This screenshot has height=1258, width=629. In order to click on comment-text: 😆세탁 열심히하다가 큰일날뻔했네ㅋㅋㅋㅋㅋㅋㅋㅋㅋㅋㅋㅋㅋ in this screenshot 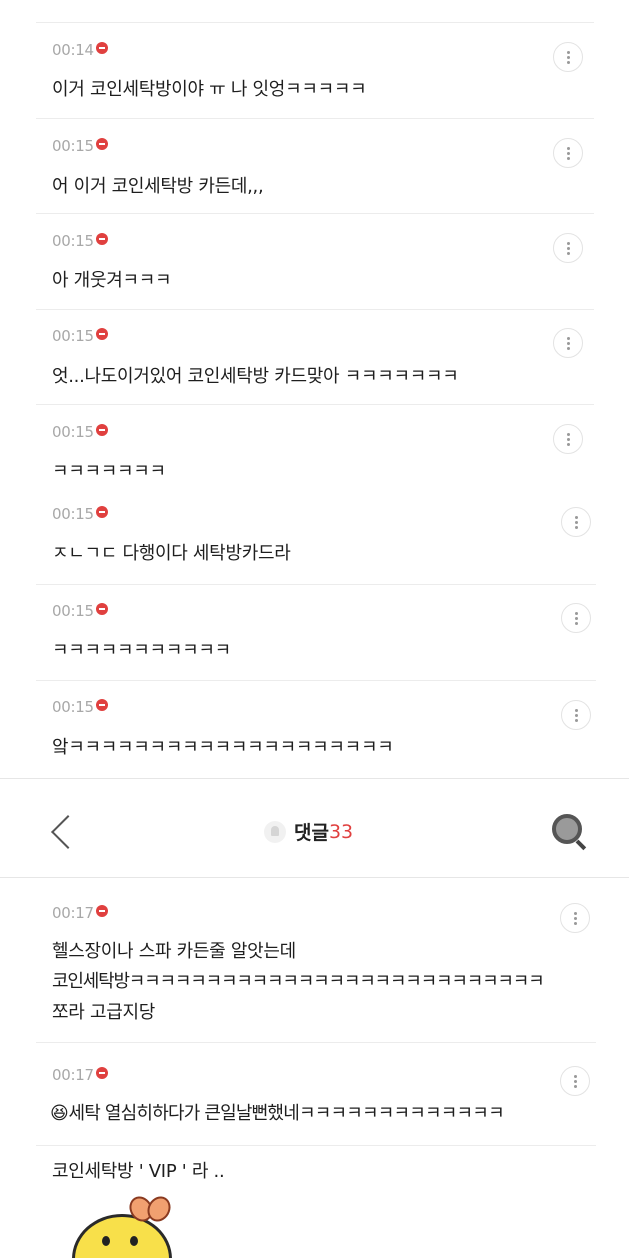, I will do `click(277, 1113)`.